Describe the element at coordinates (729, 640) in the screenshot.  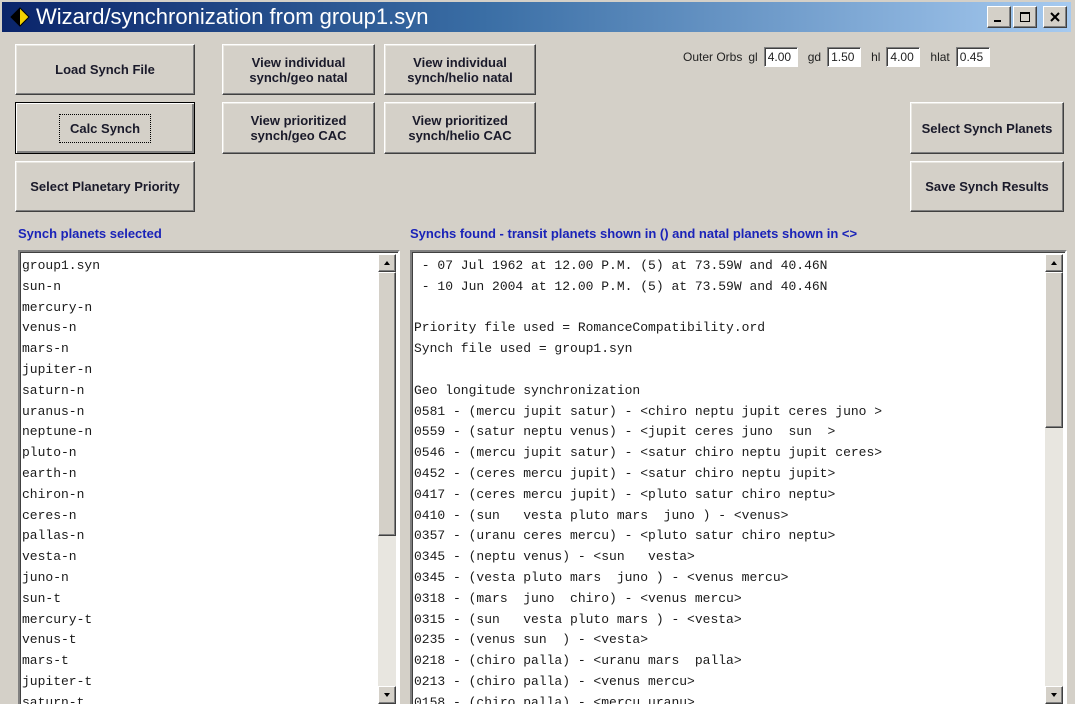
I see `list-item: 0235 - (venus sun ) - <vesta>` at that location.